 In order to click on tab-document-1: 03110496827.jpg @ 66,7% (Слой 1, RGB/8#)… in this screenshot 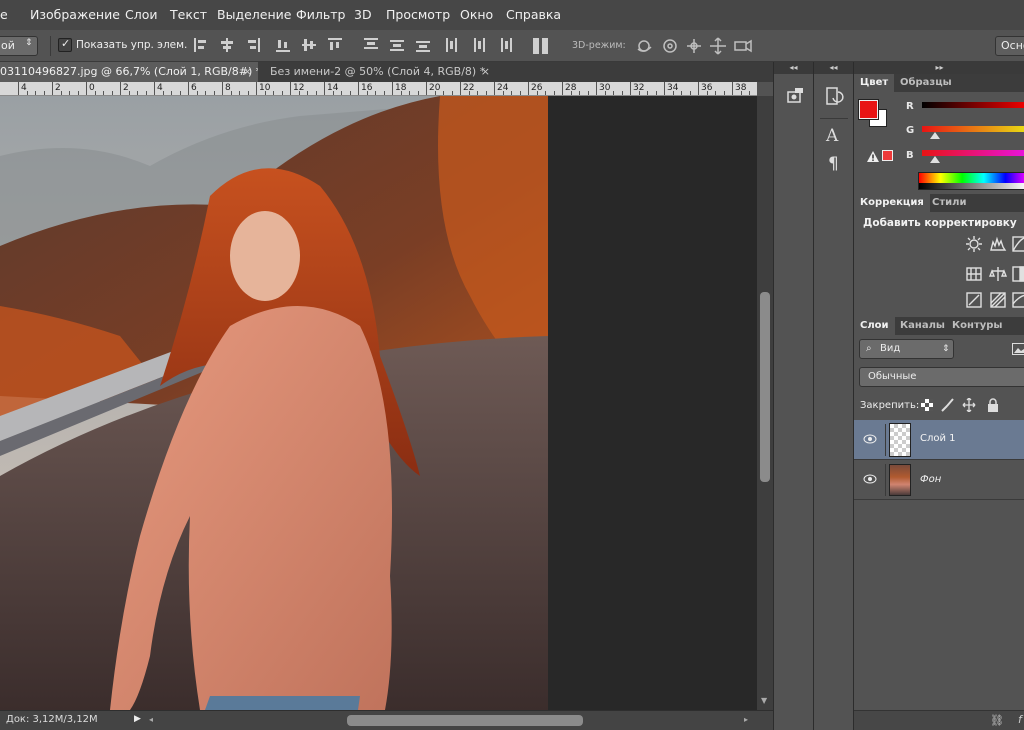, I will do `click(129, 72)`.